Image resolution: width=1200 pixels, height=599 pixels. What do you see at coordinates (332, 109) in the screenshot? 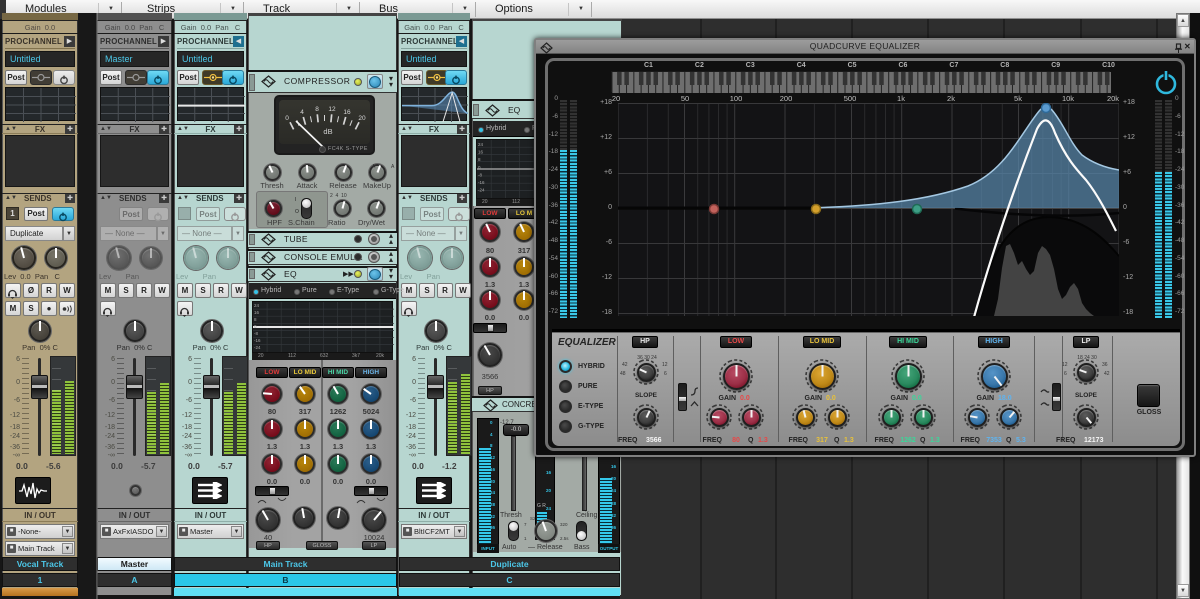
I see `svg-text: 12` at bounding box center [332, 109].